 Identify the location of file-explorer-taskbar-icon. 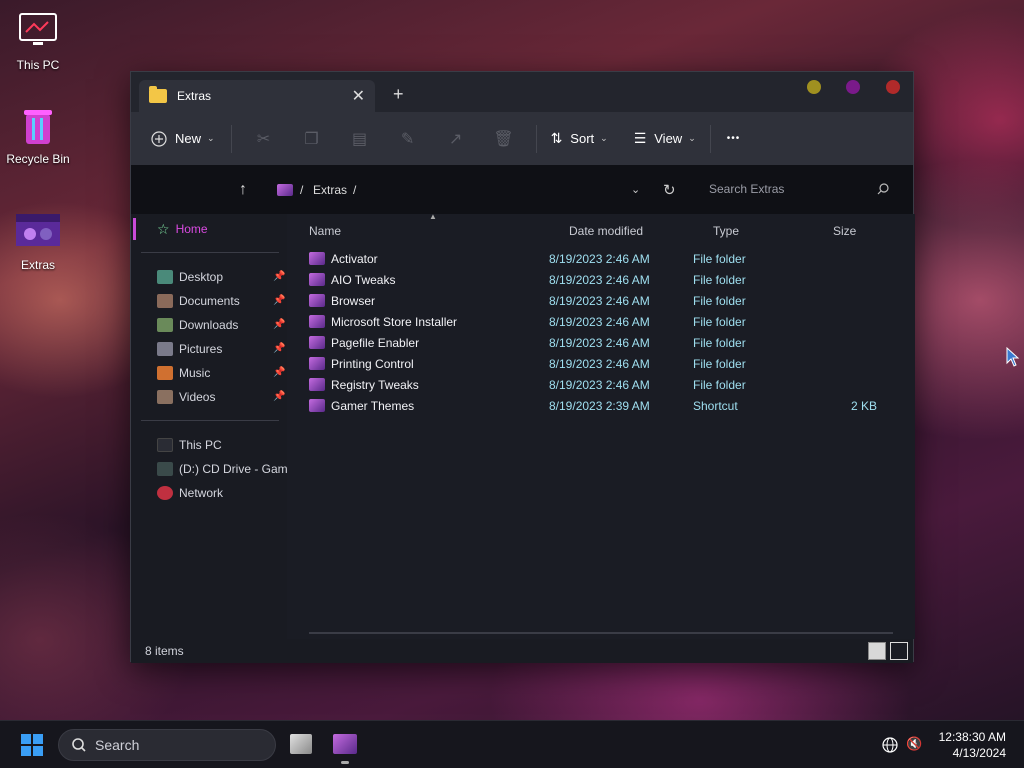
(345, 744).